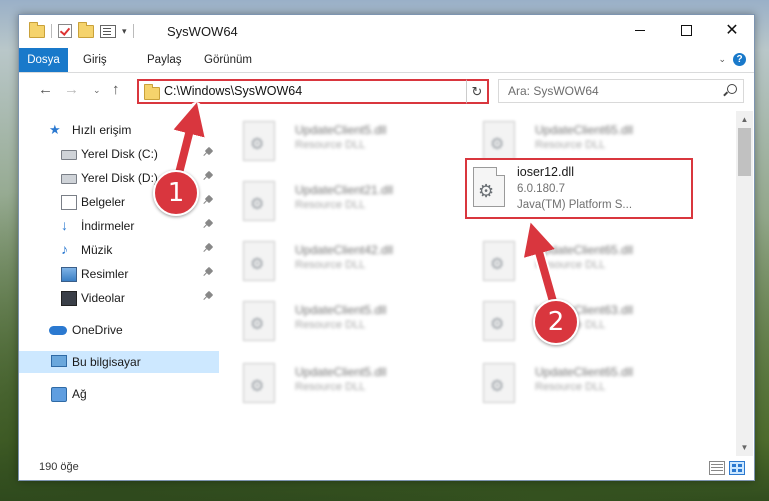 Image resolution: width=769 pixels, height=501 pixels. I want to click on sidebar-item-downloads: ↓ İndirmeler, so click(119, 226).